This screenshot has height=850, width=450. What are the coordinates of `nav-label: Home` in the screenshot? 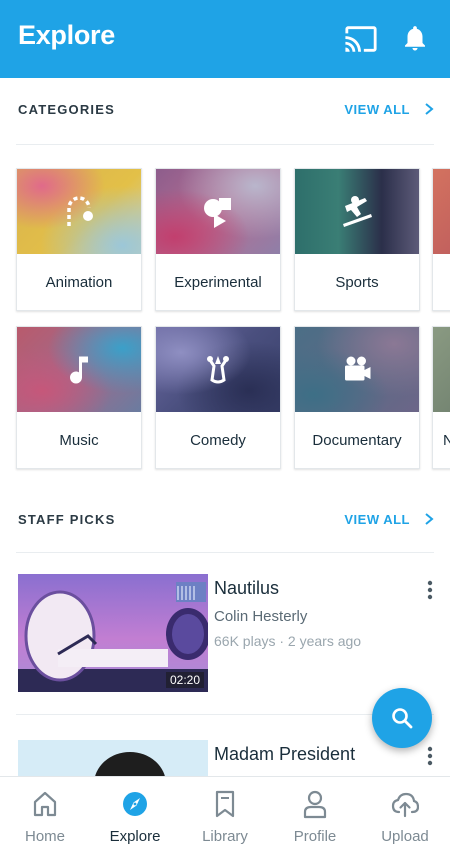 It's located at (44, 836).